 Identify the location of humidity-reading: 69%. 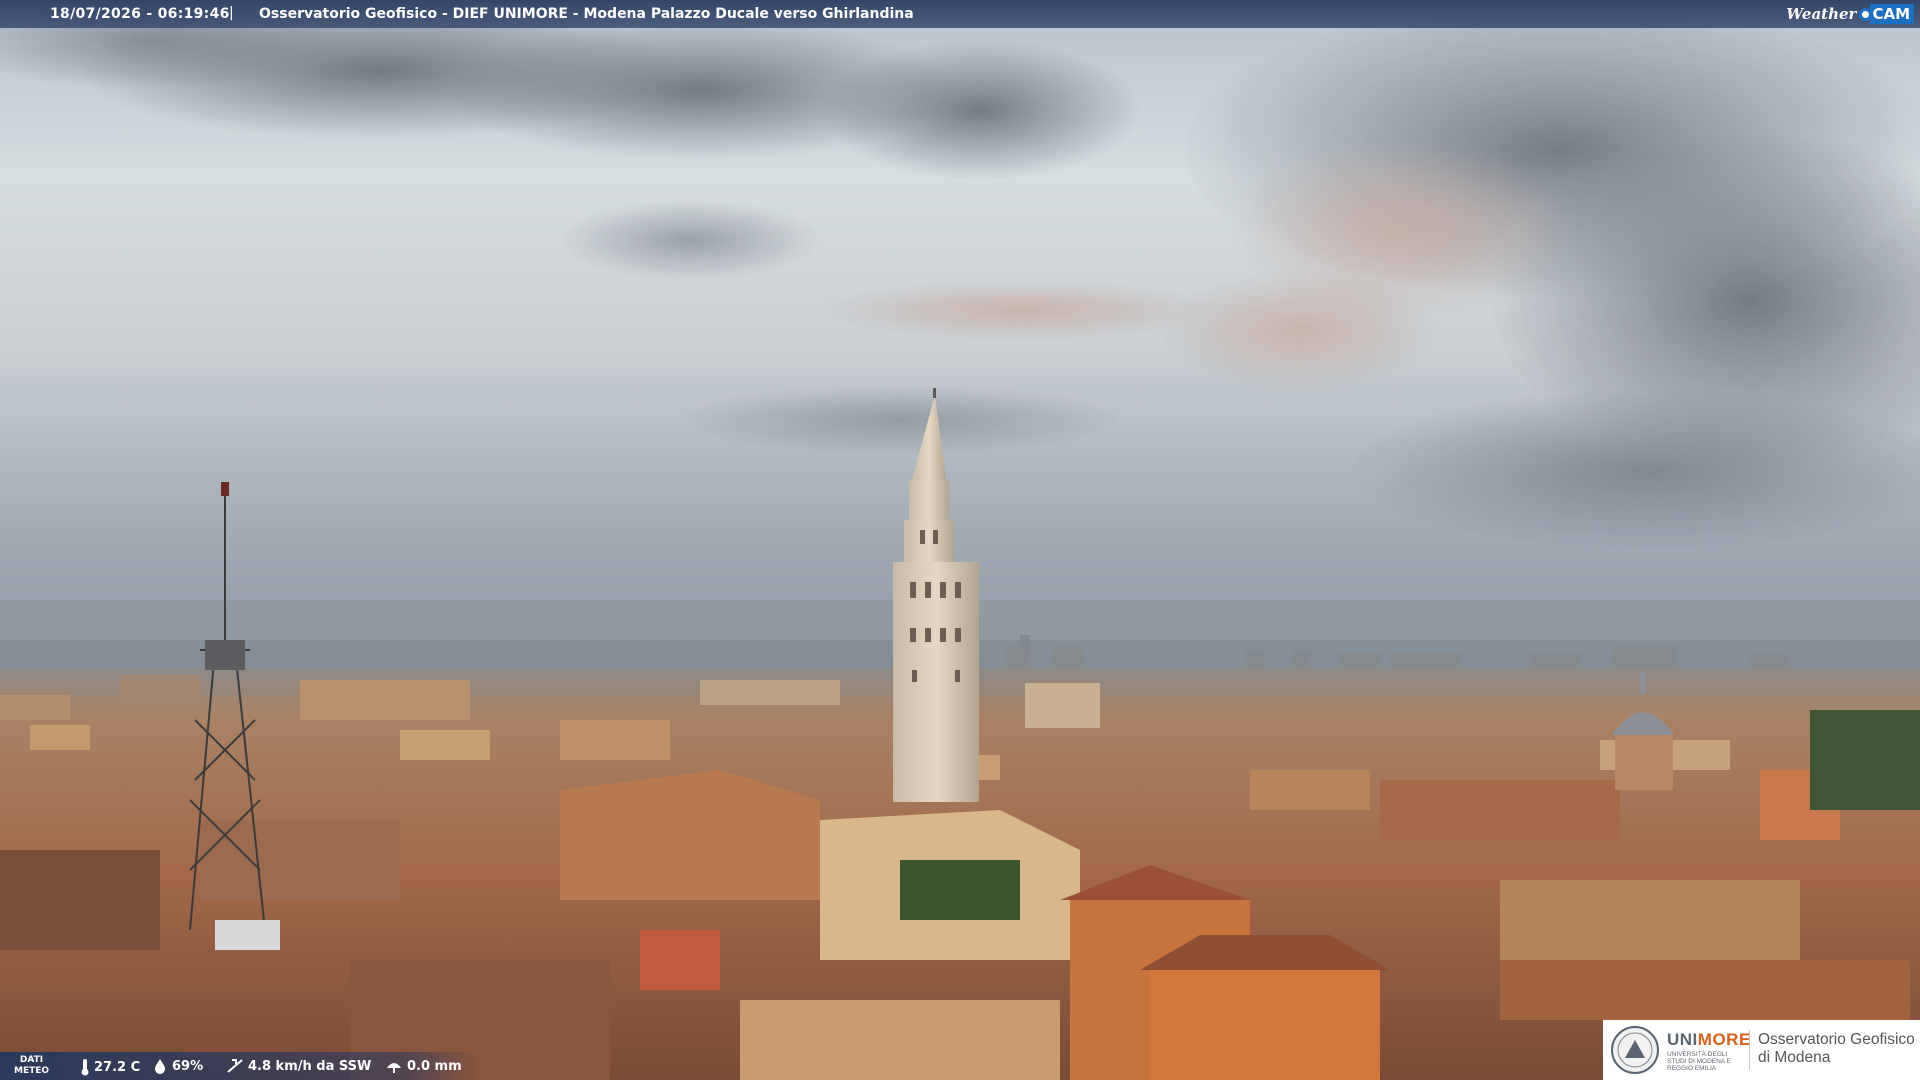
(177, 1066).